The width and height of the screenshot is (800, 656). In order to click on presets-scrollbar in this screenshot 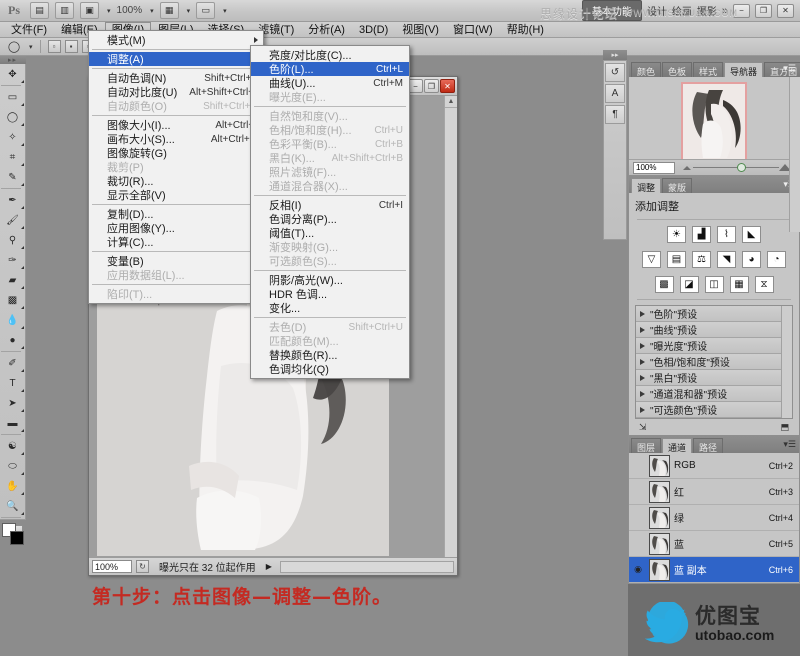, I will do `click(786, 362)`.